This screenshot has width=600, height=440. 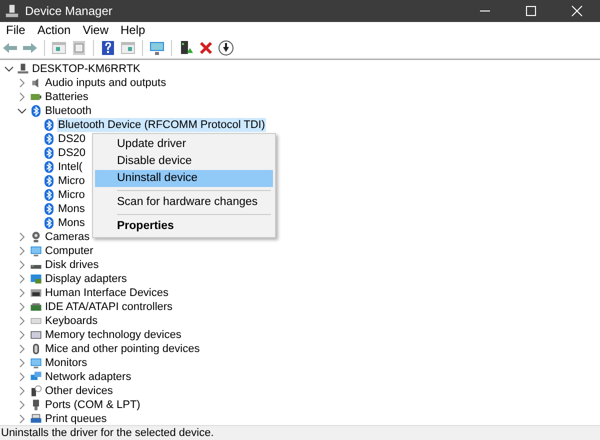 What do you see at coordinates (36, 419) in the screenshot?
I see `printer-icon` at bounding box center [36, 419].